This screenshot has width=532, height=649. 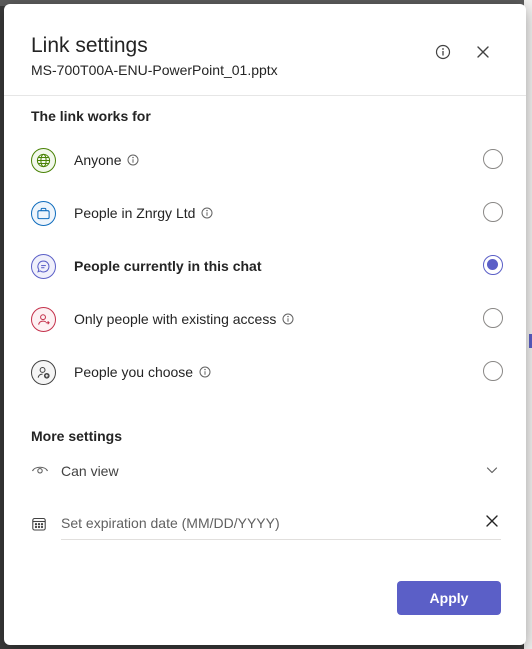 What do you see at coordinates (261, 523) in the screenshot?
I see `expiration-date-input` at bounding box center [261, 523].